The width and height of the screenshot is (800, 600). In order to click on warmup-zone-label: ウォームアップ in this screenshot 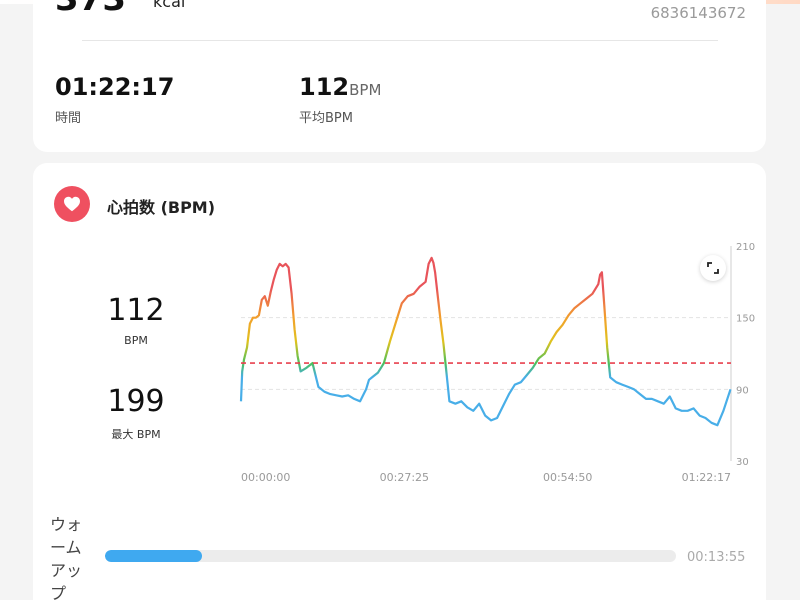, I will do `click(66, 557)`.